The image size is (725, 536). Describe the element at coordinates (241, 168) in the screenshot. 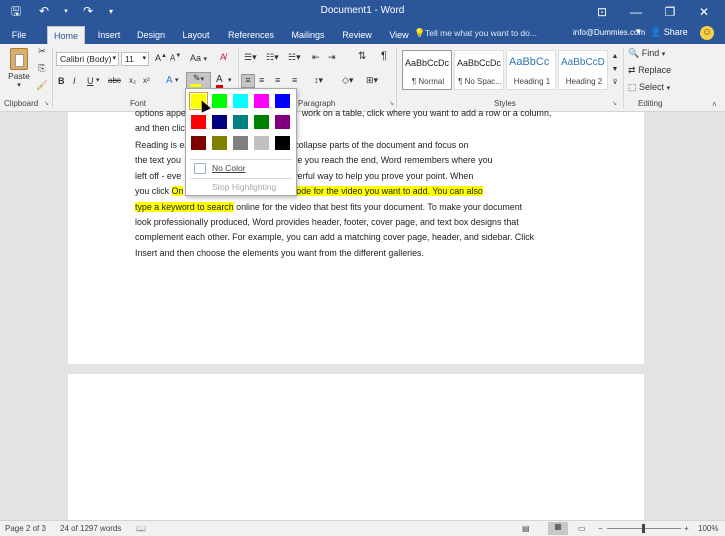

I see `no-color-item: No Color` at that location.